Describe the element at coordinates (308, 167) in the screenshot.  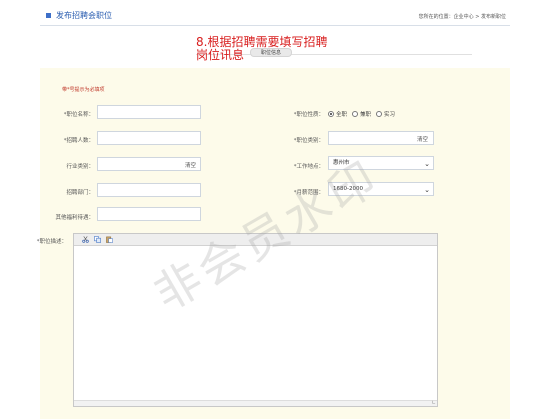
I see `work-location-label: *工作地点：` at that location.